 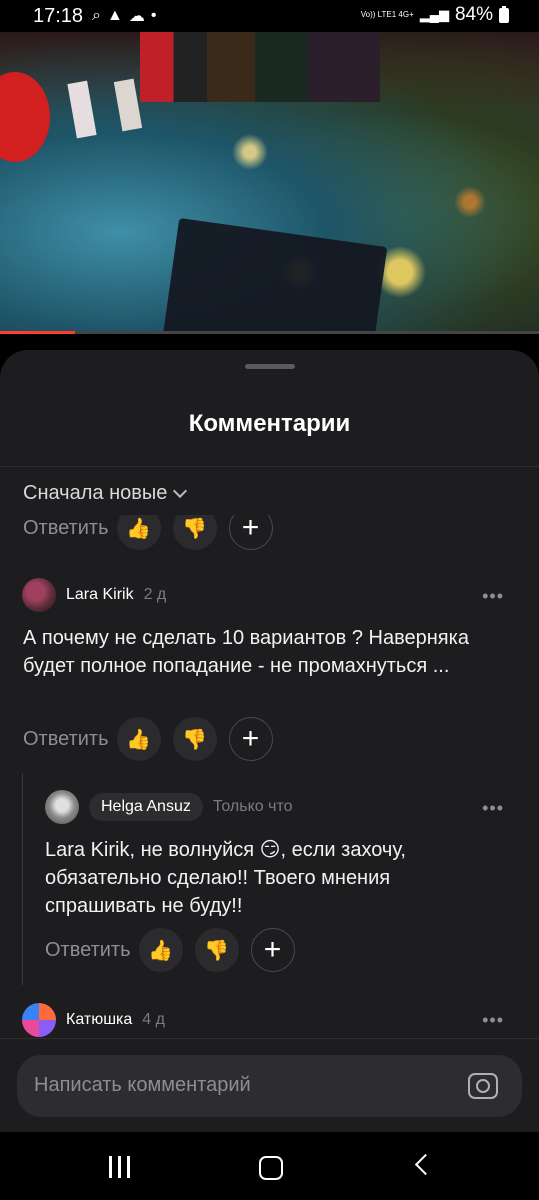 I want to click on sort-label: Сначала новые, so click(x=95, y=493).